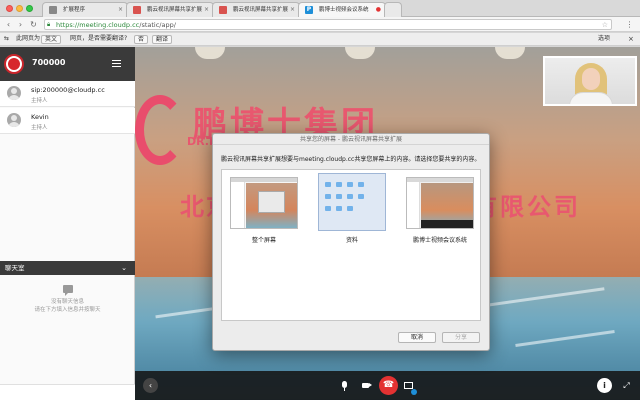 The image size is (640, 400). Describe the element at coordinates (414, 392) in the screenshot. I see `share-indicator` at that location.